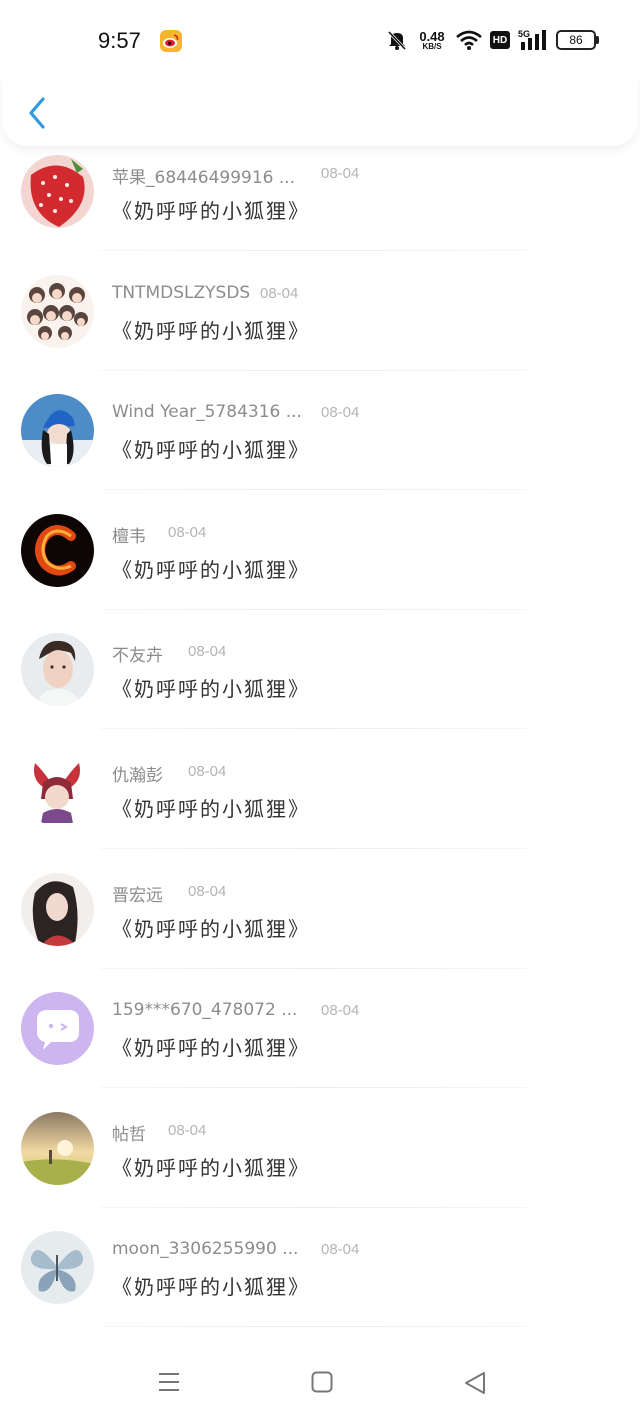 This screenshot has width=640, height=1422. I want to click on man-portrait-avatar, so click(57, 670).